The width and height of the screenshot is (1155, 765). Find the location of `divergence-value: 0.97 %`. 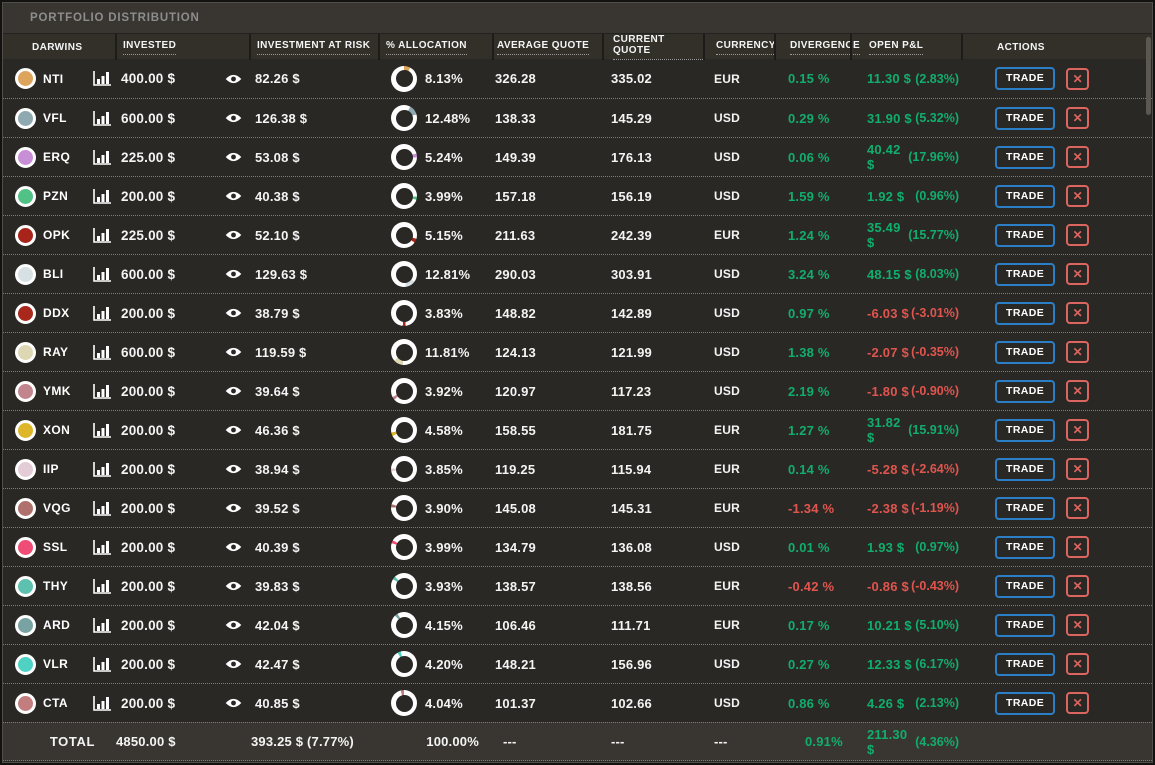

divergence-value: 0.97 % is located at coordinates (809, 313).